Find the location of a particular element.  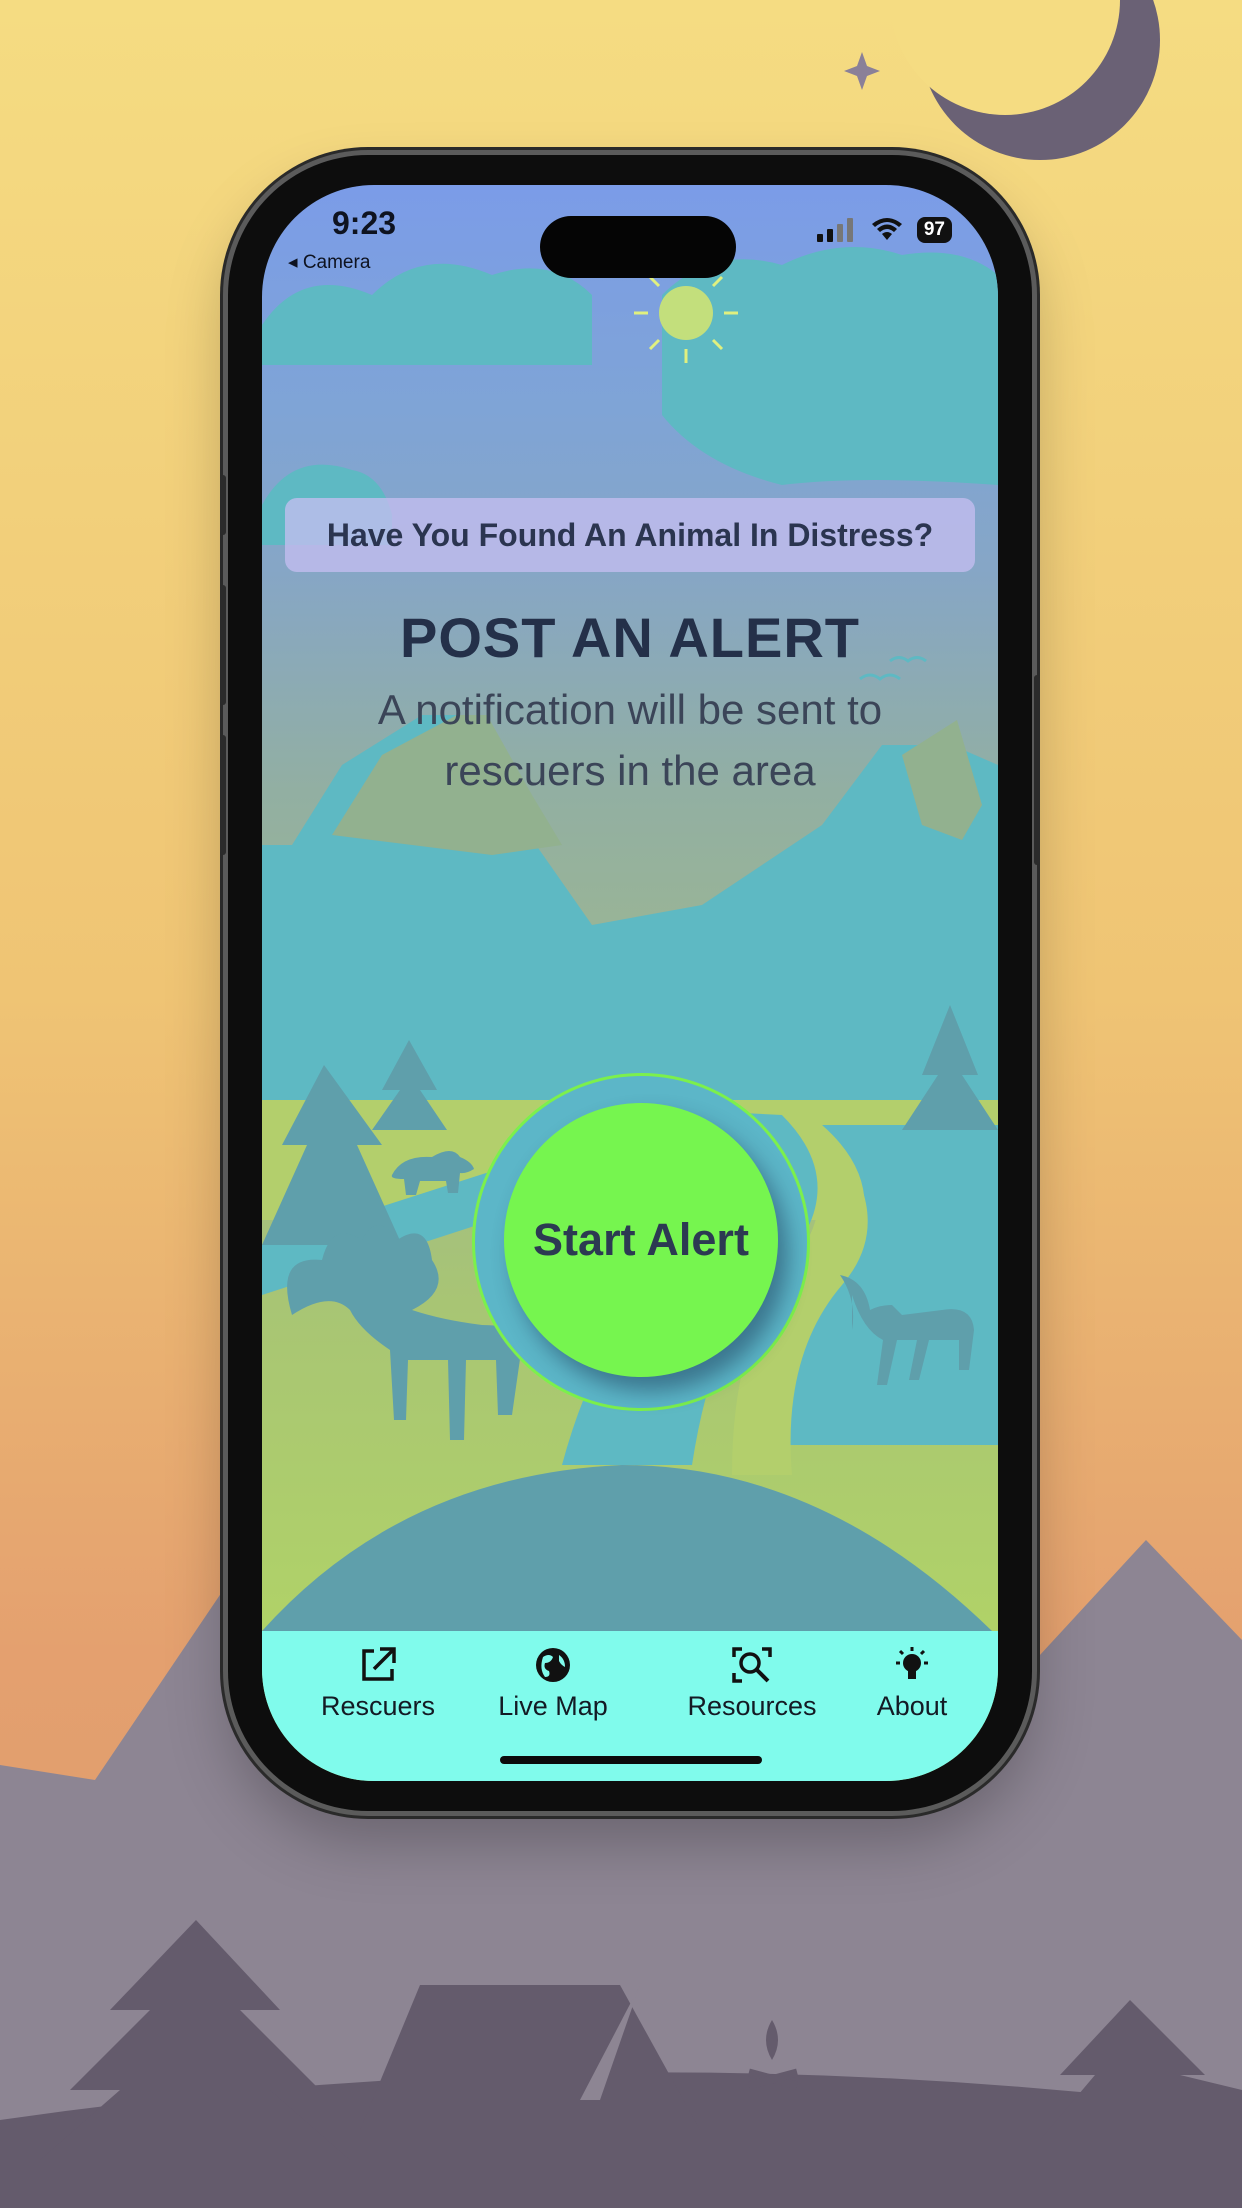

dynamic-island is located at coordinates (638, 247).